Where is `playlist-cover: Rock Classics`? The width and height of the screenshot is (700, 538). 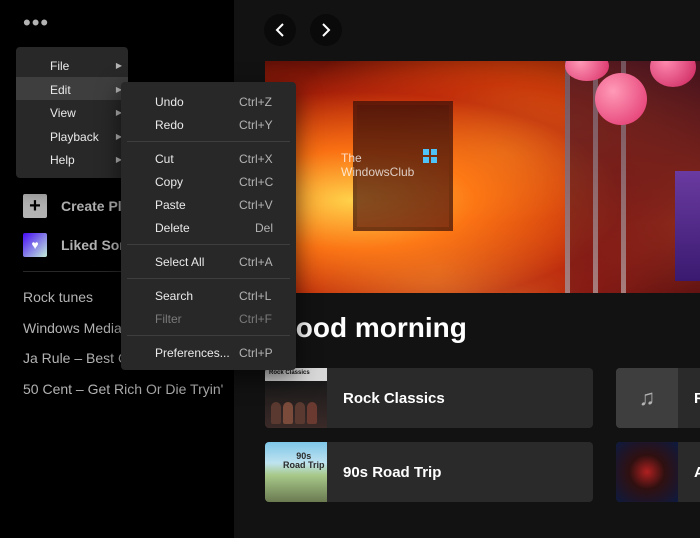
playlist-cover: Rock Classics is located at coordinates (296, 398).